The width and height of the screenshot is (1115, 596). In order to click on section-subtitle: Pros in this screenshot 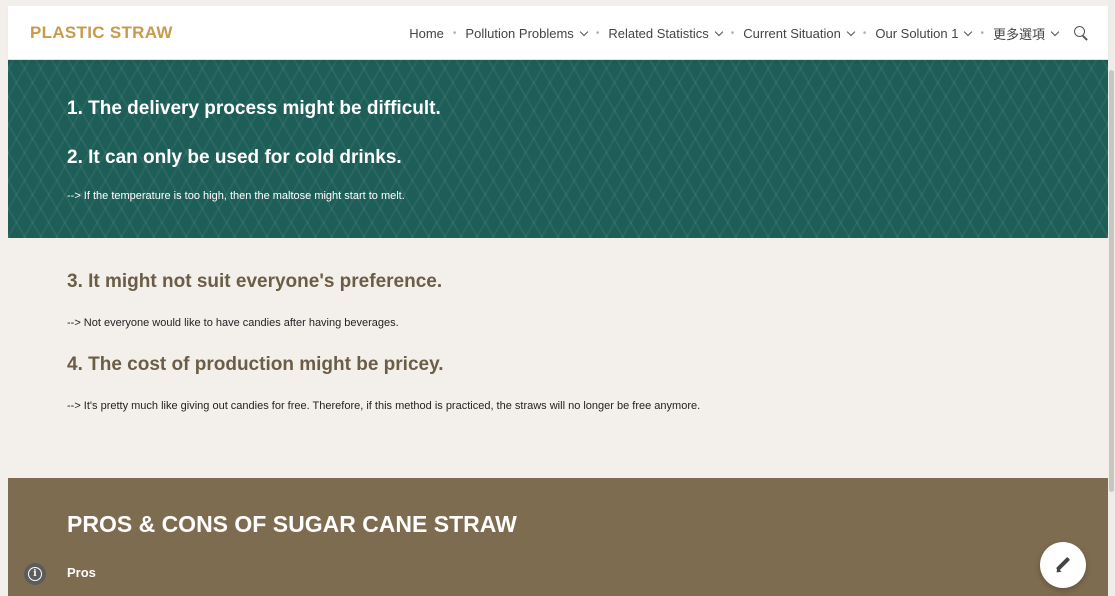, I will do `click(81, 572)`.